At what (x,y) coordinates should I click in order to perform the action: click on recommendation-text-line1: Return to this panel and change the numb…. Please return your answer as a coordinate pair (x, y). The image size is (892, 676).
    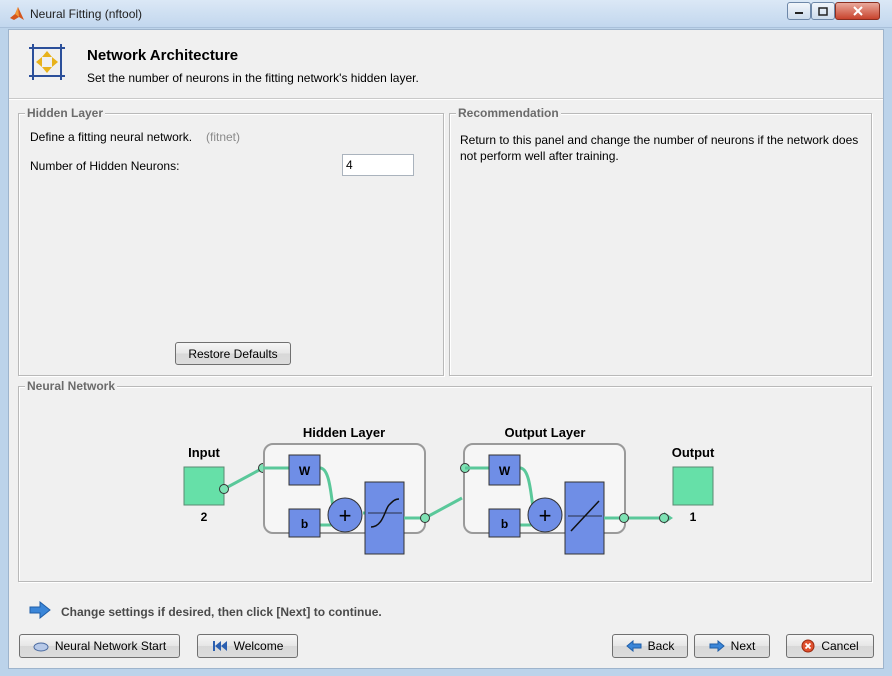
    Looking at the image, I should click on (659, 140).